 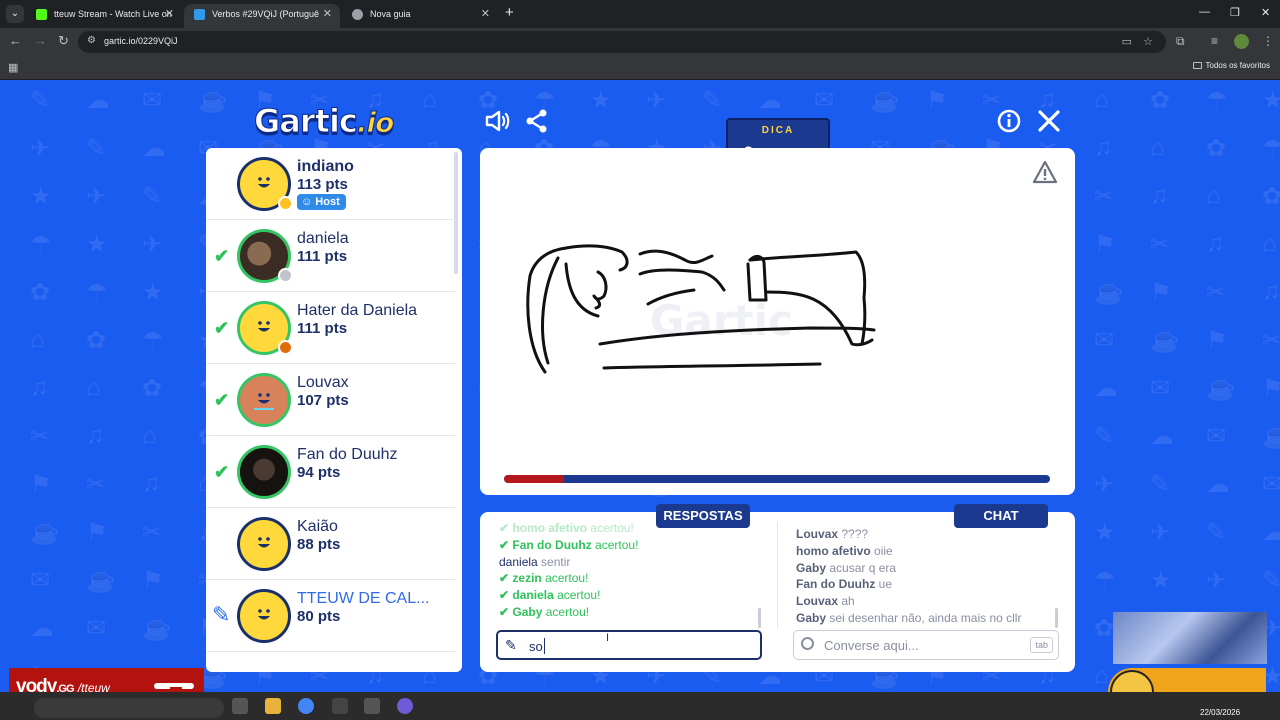 I want to click on player-row: ✔ Louvax 107 pts, so click(x=331, y=400).